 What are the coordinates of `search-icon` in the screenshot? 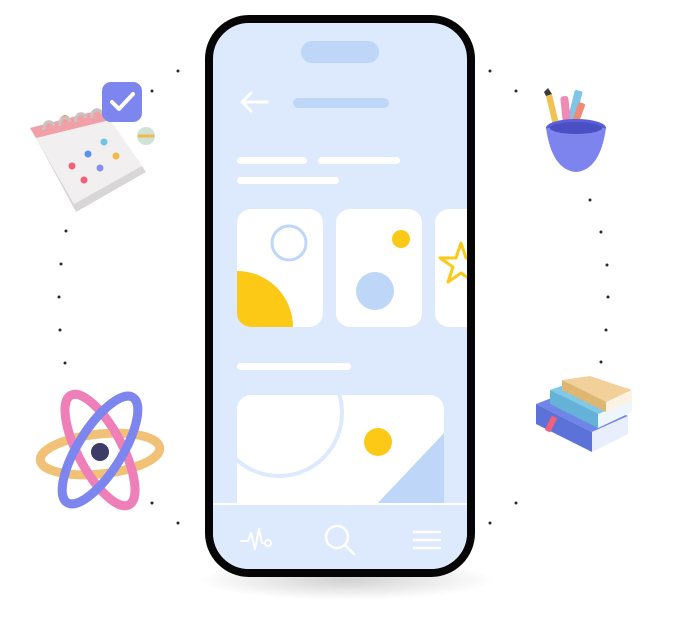 It's located at (340, 540).